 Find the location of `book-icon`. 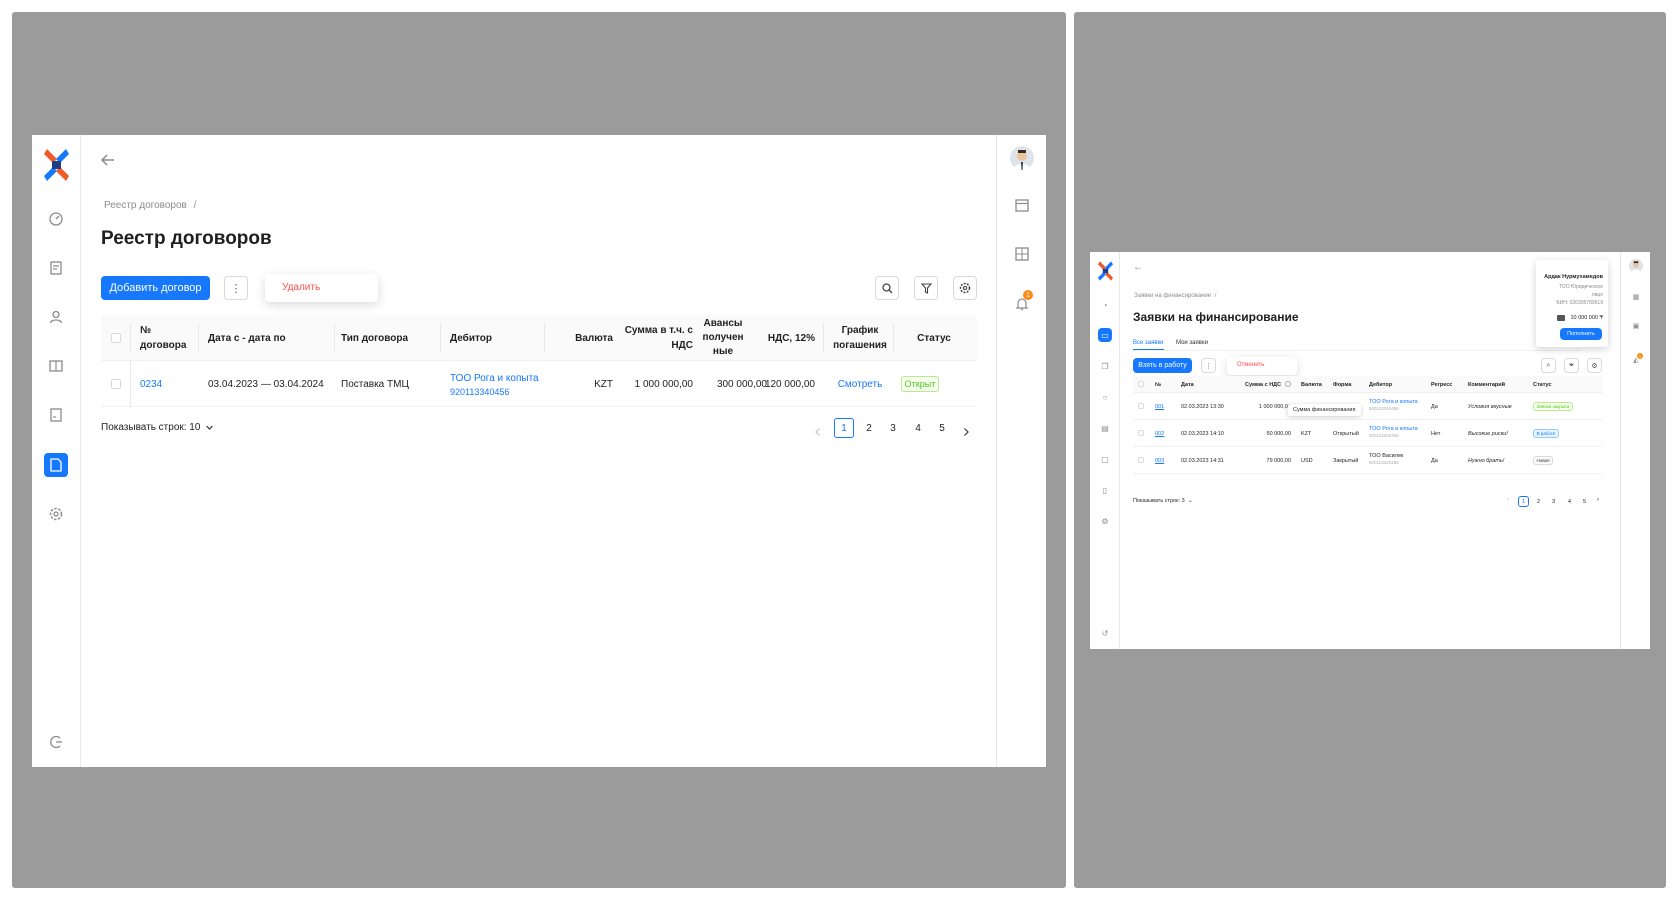

book-icon is located at coordinates (56, 366).